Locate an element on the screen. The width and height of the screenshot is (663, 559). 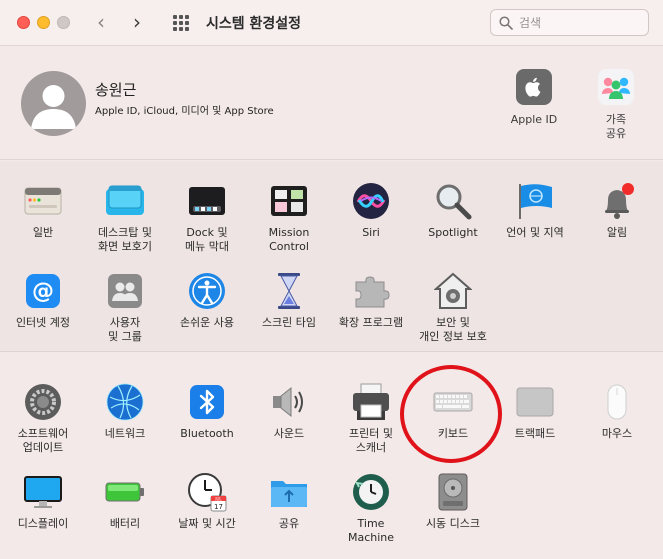
pane-trackpad: 트랙패드 is located at coordinates (535, 411).